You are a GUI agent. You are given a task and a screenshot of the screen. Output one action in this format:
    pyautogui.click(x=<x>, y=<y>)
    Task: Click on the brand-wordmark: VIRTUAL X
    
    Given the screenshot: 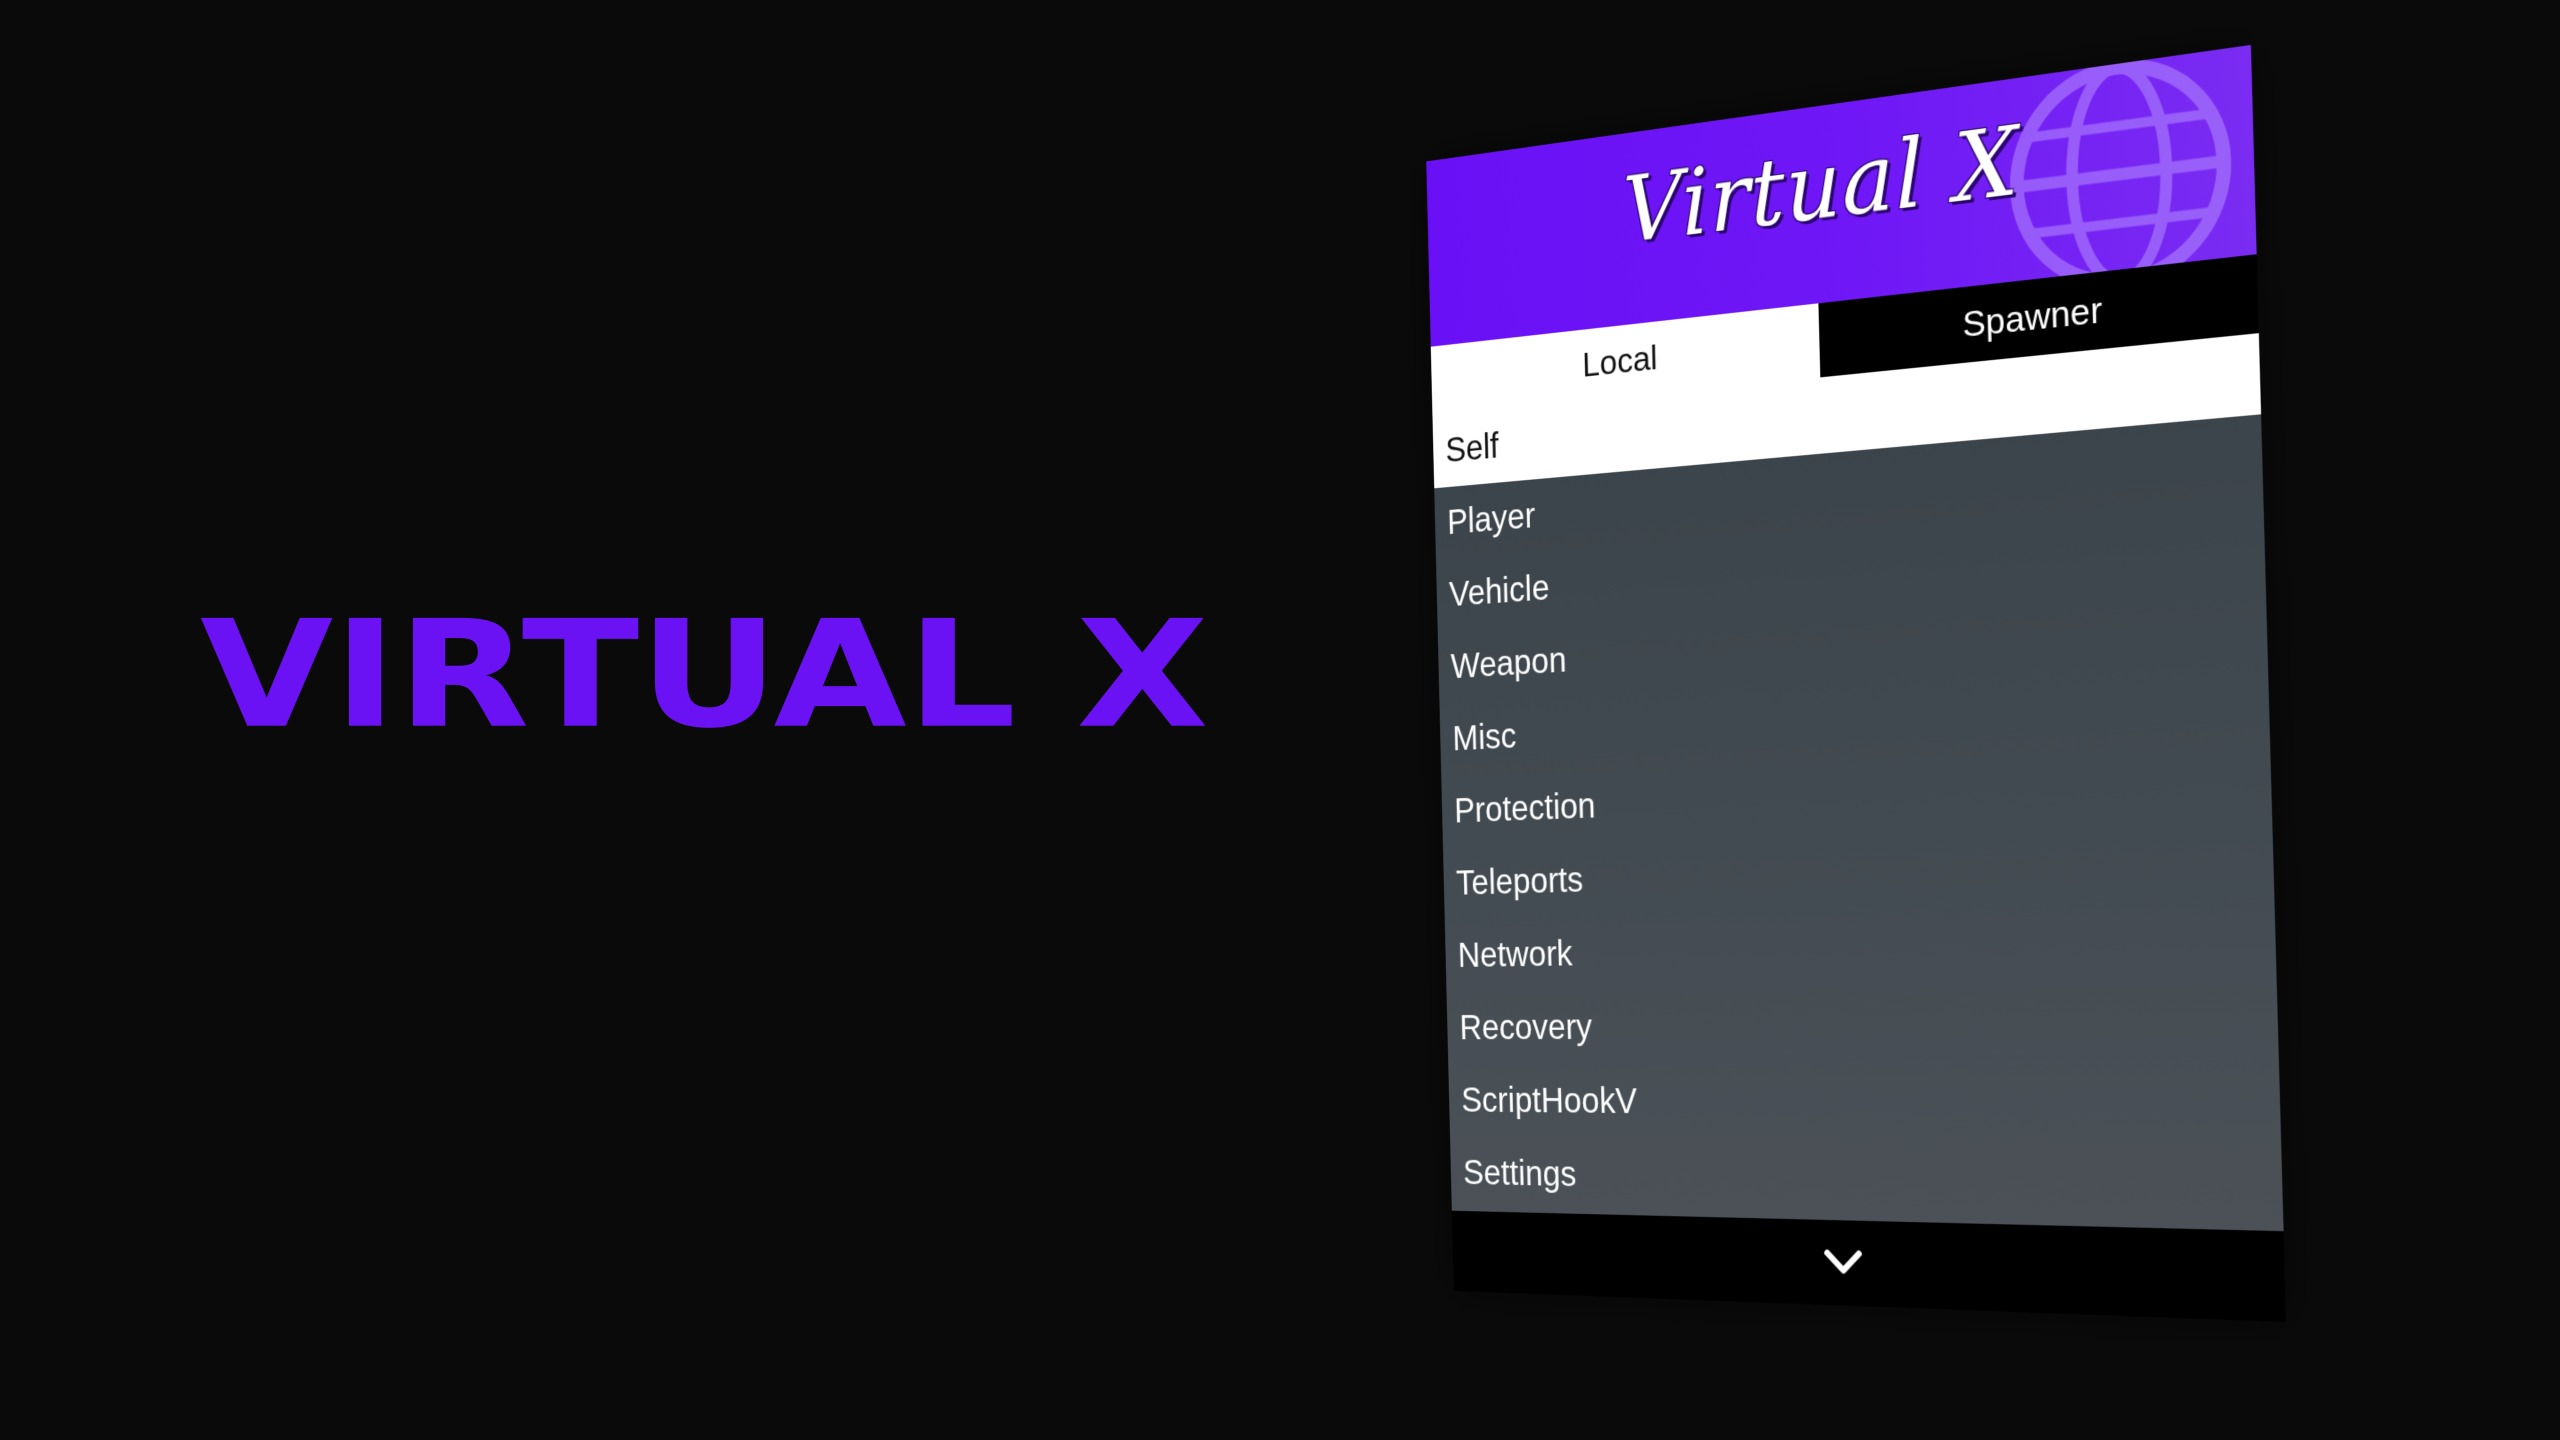 What is the action you would take?
    pyautogui.click(x=704, y=674)
    